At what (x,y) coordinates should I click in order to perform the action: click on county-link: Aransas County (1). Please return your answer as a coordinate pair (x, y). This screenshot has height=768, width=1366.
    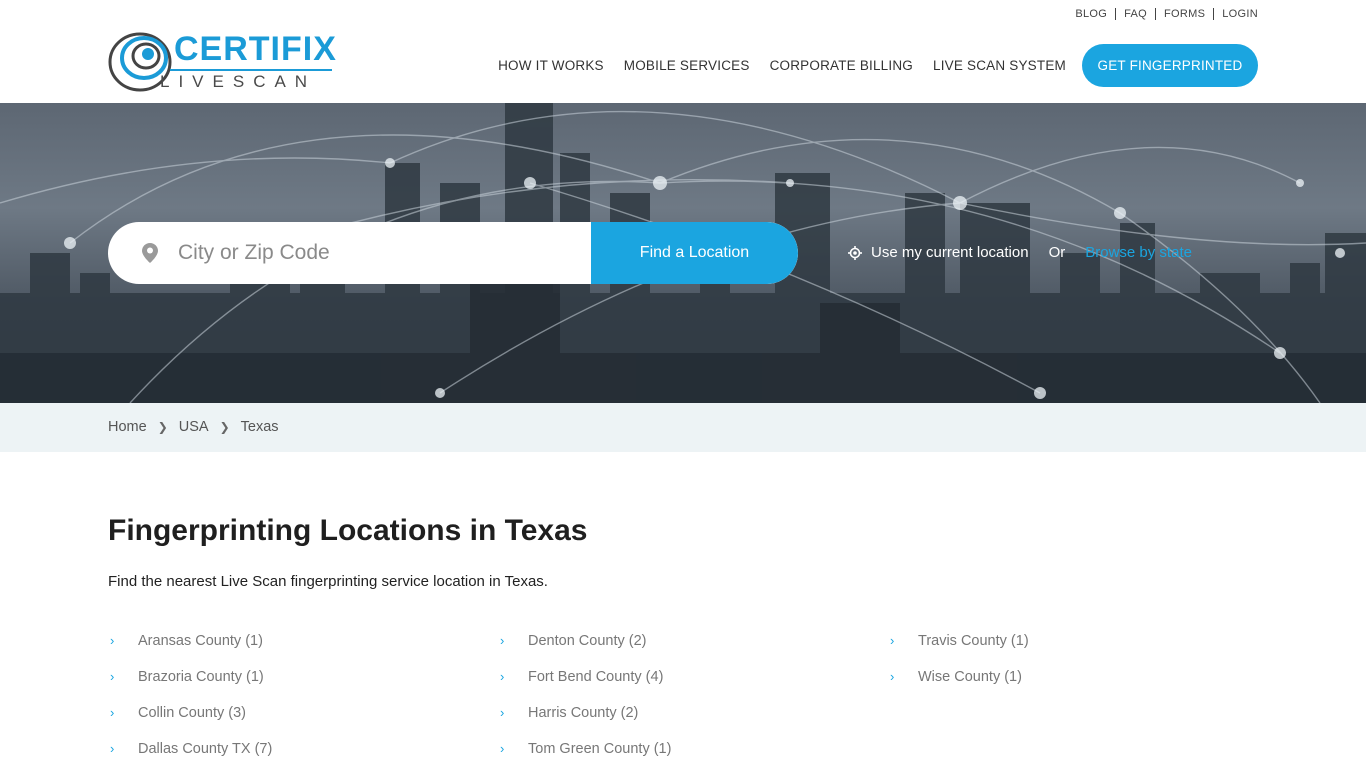
    Looking at the image, I should click on (200, 641).